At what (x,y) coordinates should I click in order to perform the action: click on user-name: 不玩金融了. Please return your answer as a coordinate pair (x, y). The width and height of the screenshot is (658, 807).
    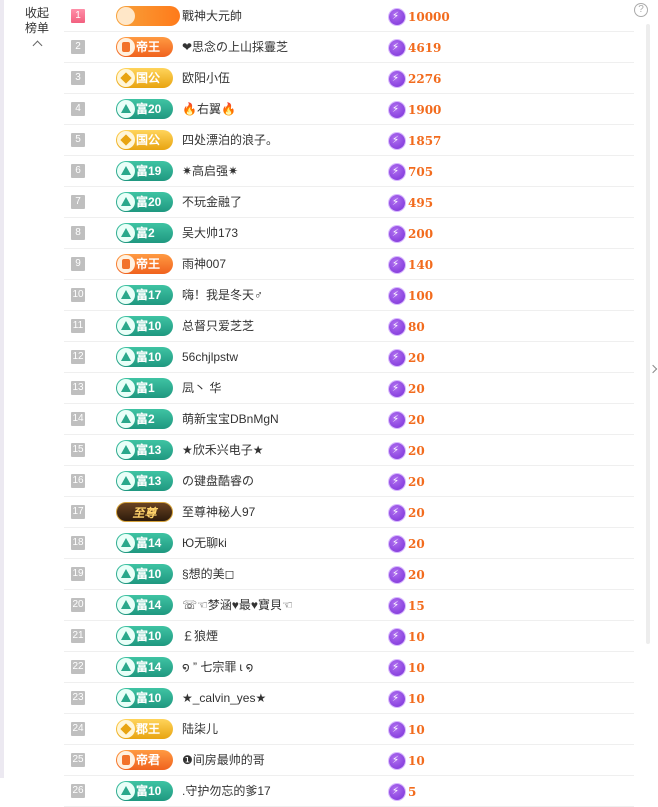
    Looking at the image, I should click on (212, 202).